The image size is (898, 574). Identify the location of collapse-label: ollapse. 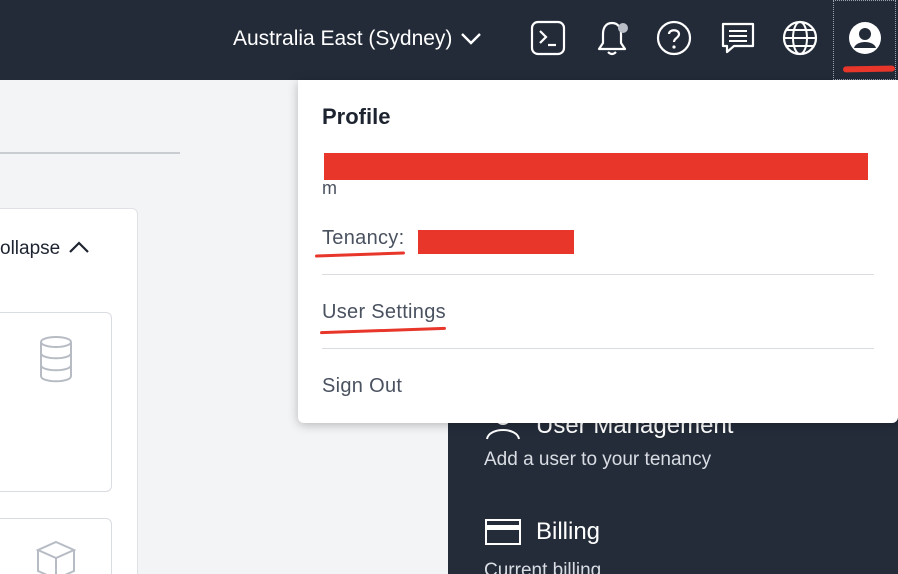
(30, 248).